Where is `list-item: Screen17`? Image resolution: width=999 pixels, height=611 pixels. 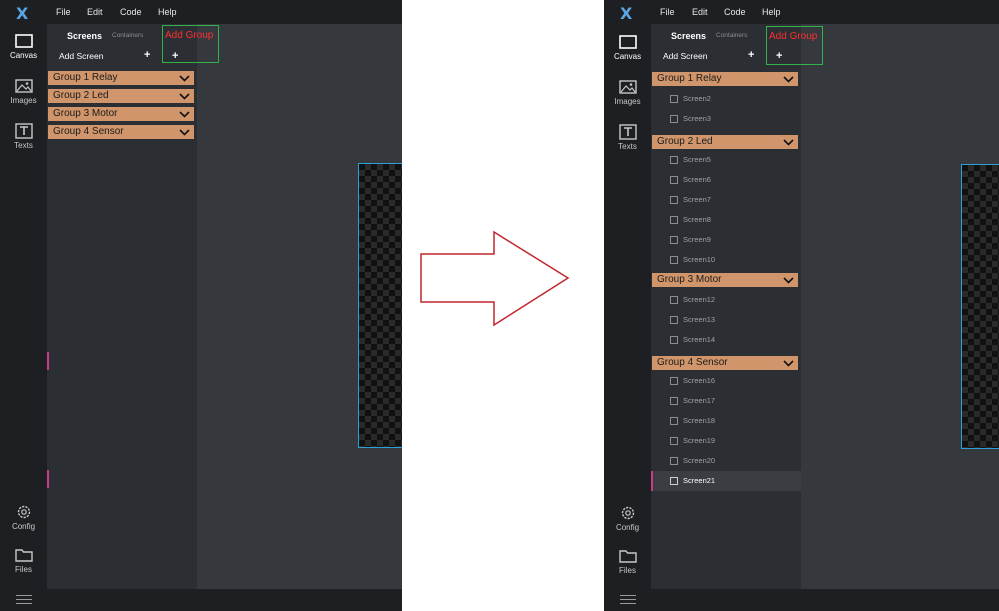 list-item: Screen17 is located at coordinates (726, 401).